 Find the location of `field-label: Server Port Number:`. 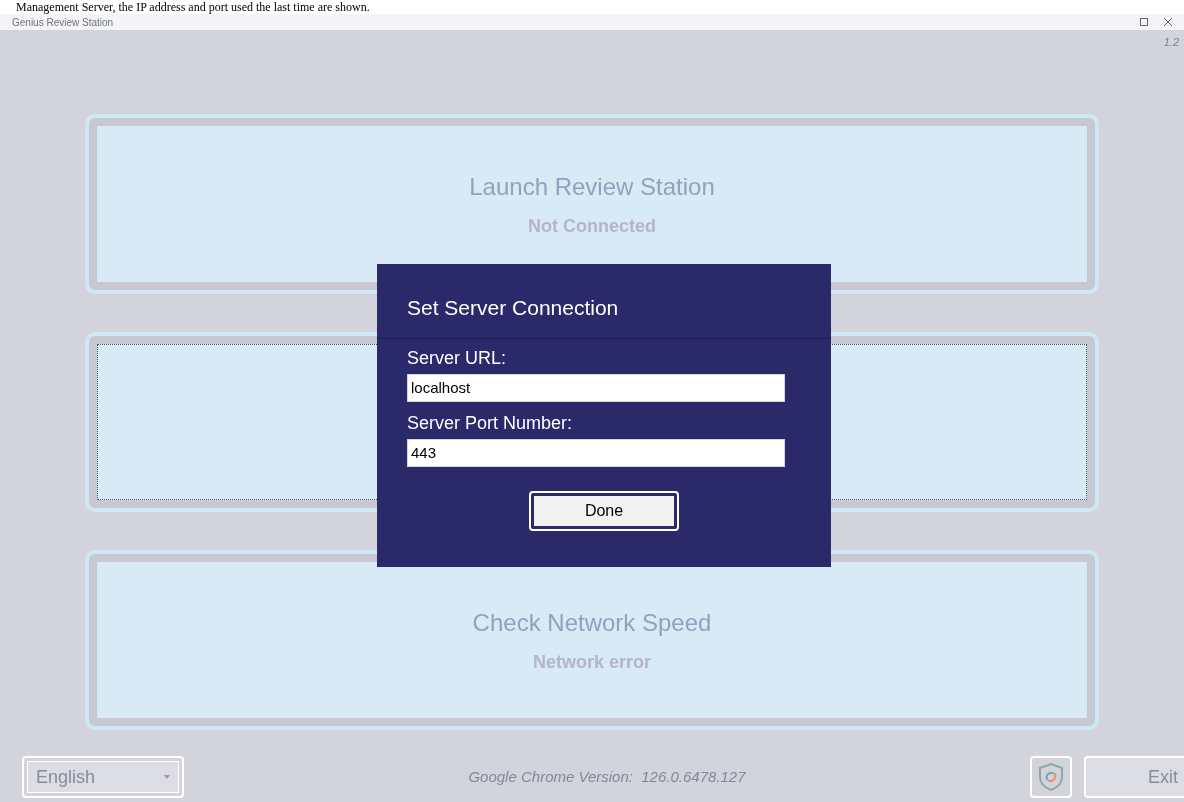

field-label: Server Port Number: is located at coordinates (490, 423).